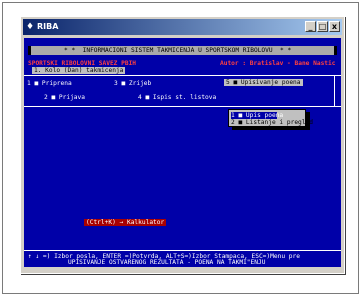 This screenshot has height=297, width=363. I want to click on menu-top-border, so click(182, 75).